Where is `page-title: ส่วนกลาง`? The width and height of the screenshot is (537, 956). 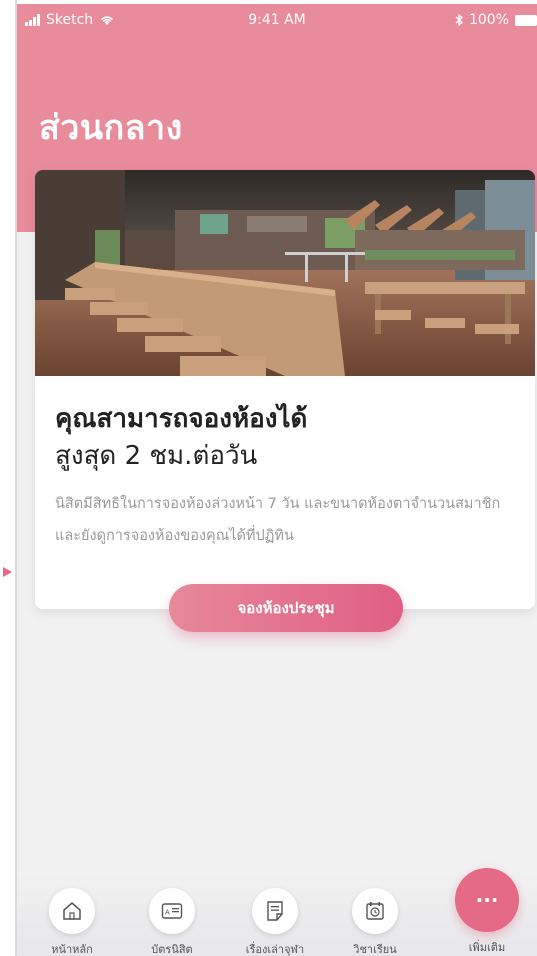 page-title: ส่วนกลาง is located at coordinates (111, 128).